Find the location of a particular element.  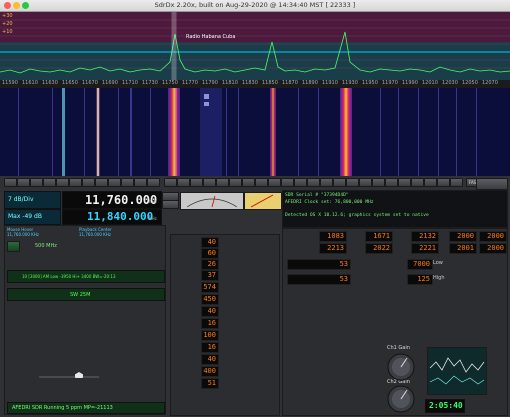

sw-display: SW 25M is located at coordinates (86, 294).